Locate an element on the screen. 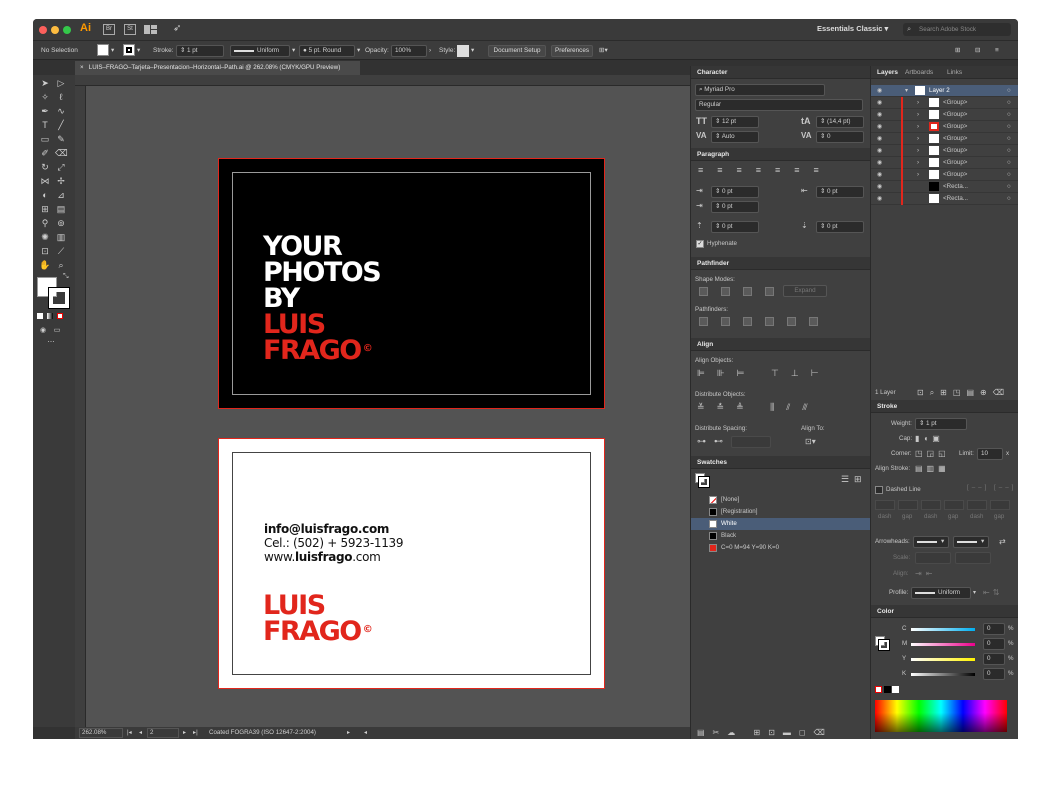  last-artboard-icon: ▸| is located at coordinates (195, 733).